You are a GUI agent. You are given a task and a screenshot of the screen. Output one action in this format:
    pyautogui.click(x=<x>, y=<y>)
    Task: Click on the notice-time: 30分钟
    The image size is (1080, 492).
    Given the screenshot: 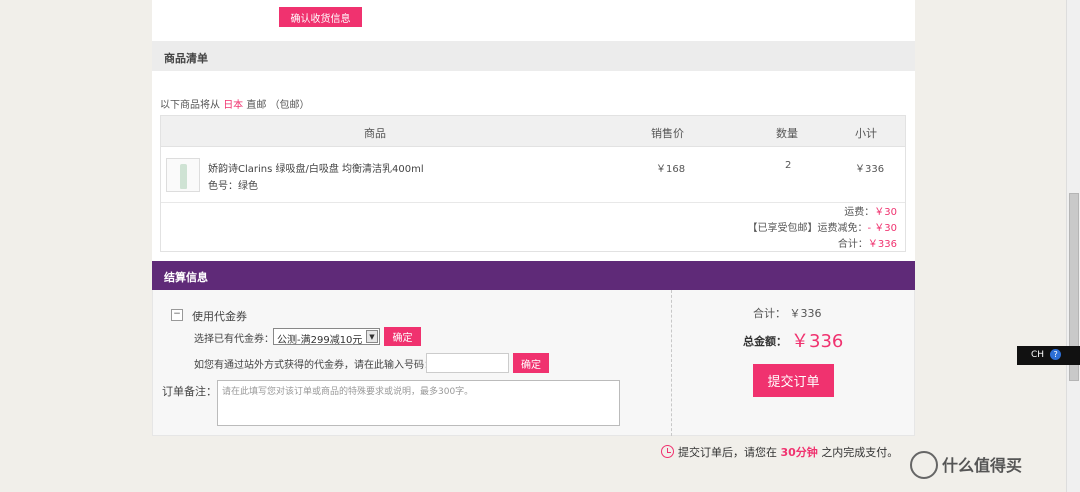 What is the action you would take?
    pyautogui.click(x=799, y=452)
    